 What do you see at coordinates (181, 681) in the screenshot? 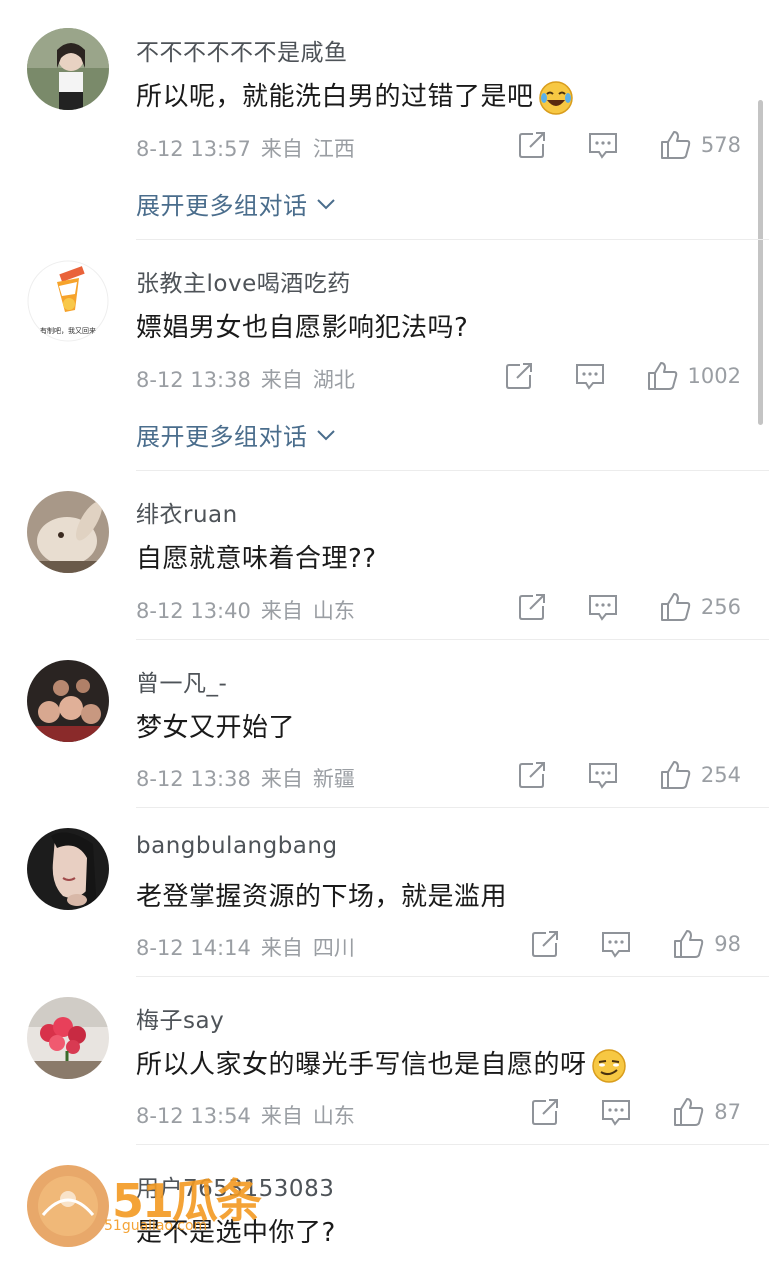
I see `username: 曾一凡_-` at bounding box center [181, 681].